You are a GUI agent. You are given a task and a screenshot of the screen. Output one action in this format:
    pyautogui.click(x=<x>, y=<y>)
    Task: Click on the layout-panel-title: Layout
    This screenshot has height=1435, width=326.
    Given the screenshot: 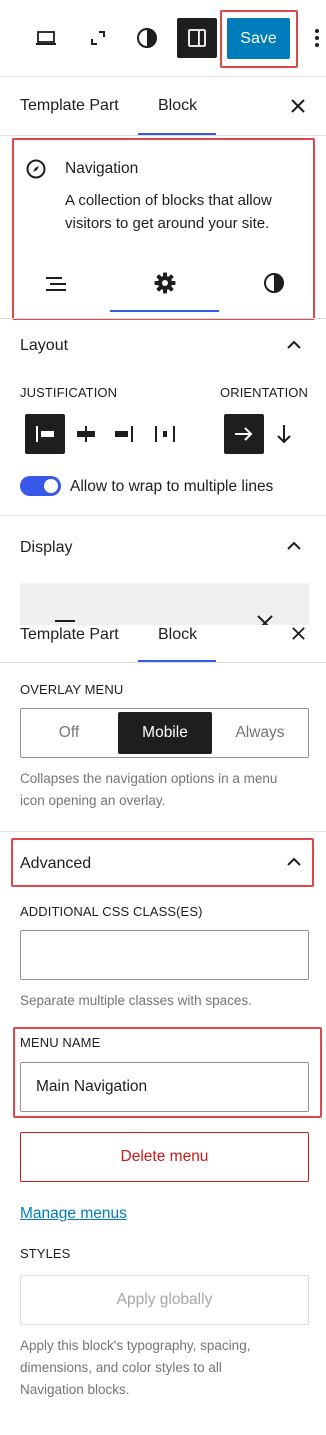 What is the action you would take?
    pyautogui.click(x=44, y=346)
    